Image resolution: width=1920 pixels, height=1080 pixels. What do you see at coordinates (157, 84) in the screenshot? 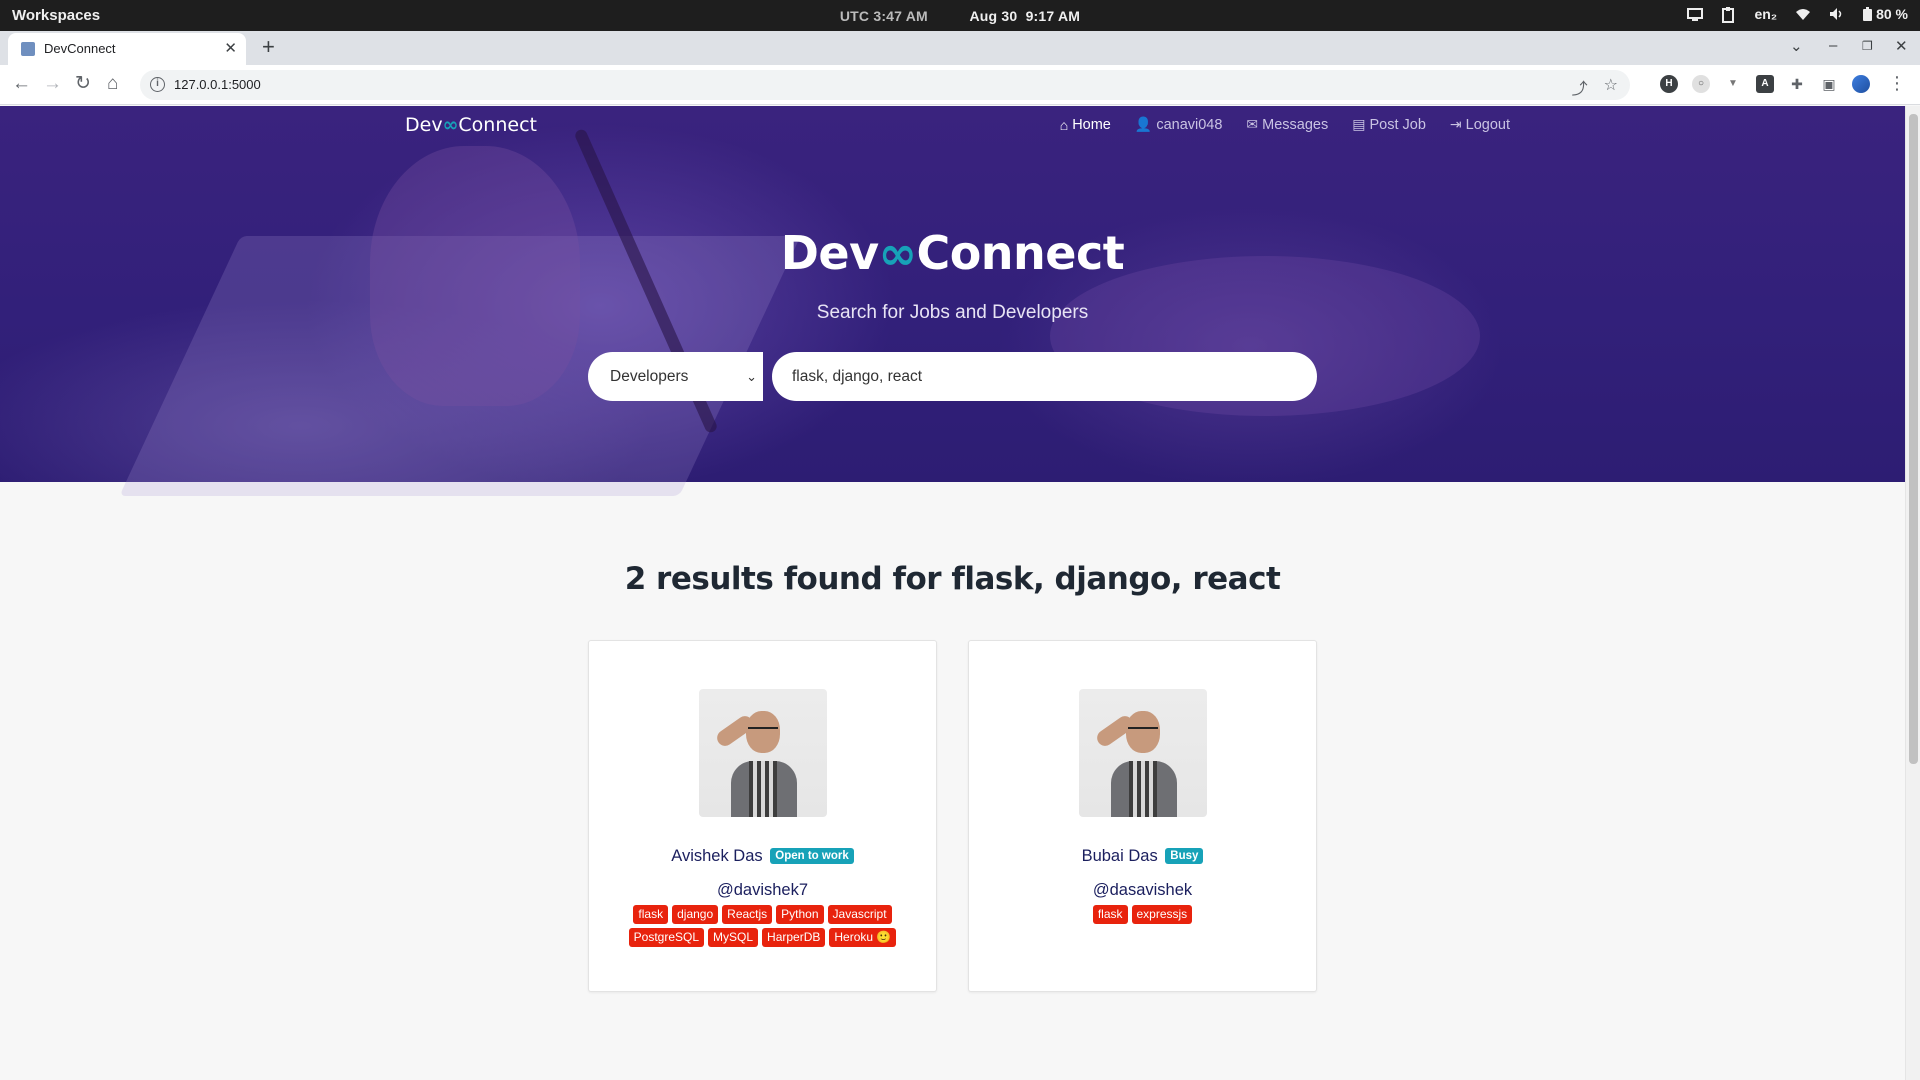
I see `site-info-icon: i` at bounding box center [157, 84].